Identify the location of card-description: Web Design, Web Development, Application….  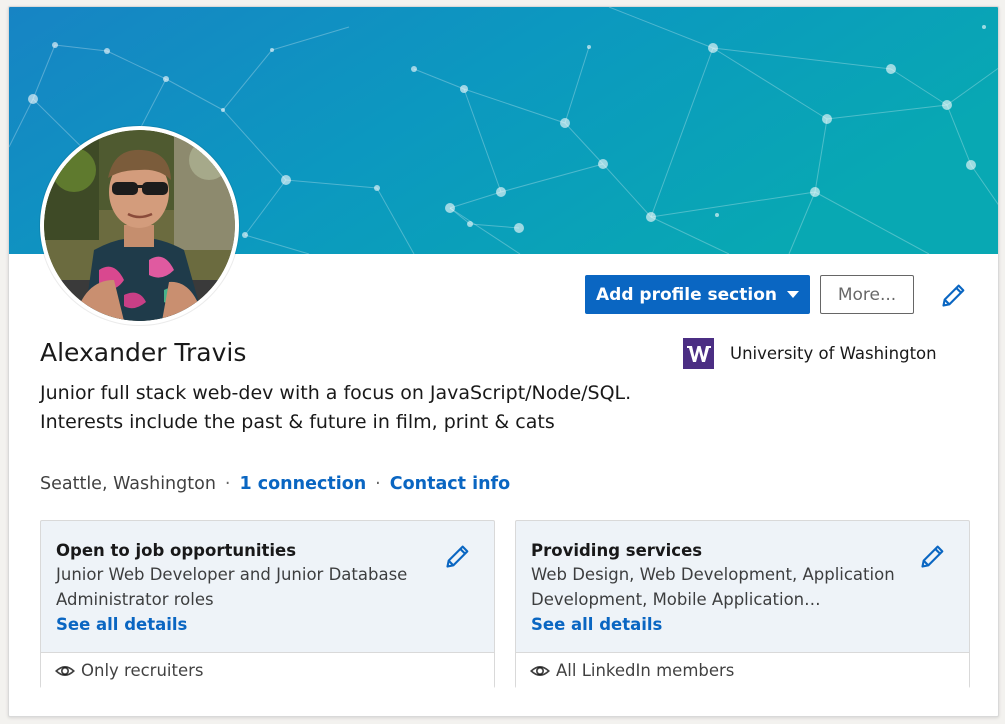
(713, 587).